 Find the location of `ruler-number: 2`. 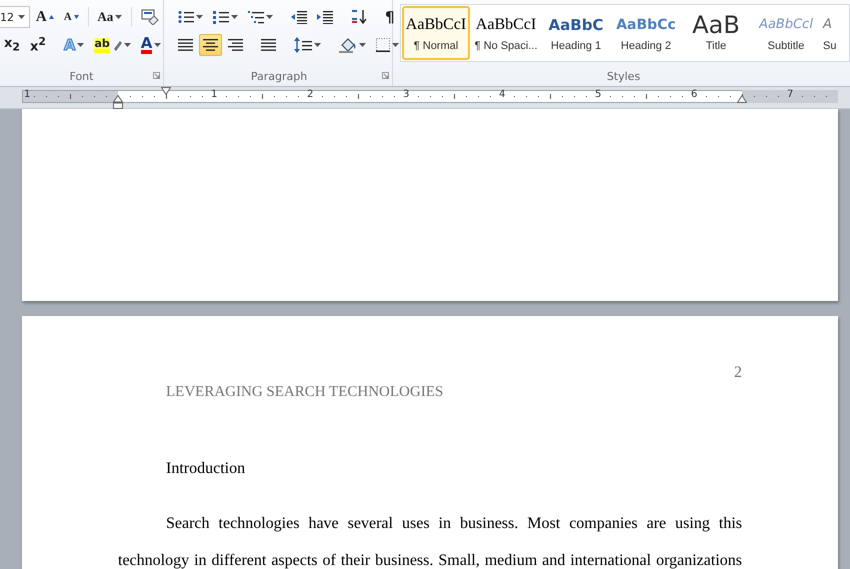

ruler-number: 2 is located at coordinates (310, 94).